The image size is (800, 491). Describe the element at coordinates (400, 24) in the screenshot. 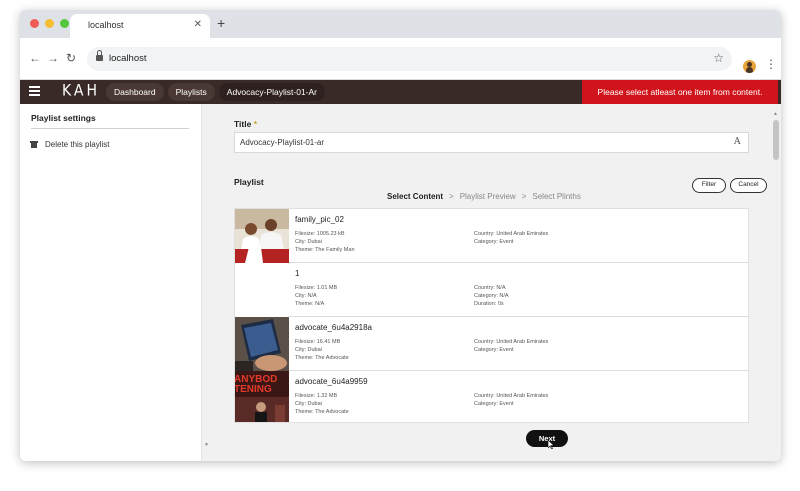

I see `tab-strip: localhost ✕ +` at that location.